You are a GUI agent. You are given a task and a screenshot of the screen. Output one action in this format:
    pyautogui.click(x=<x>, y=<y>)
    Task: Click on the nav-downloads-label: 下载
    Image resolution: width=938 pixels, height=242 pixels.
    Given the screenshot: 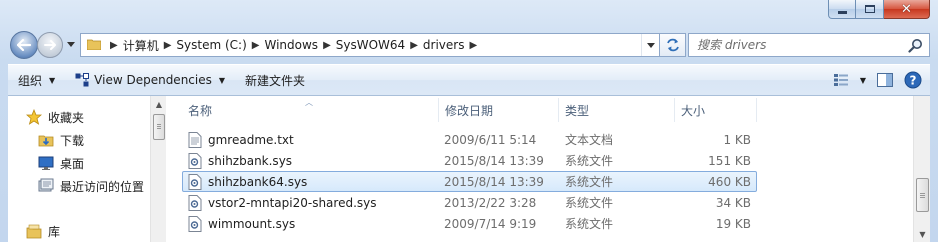 What is the action you would take?
    pyautogui.click(x=72, y=140)
    